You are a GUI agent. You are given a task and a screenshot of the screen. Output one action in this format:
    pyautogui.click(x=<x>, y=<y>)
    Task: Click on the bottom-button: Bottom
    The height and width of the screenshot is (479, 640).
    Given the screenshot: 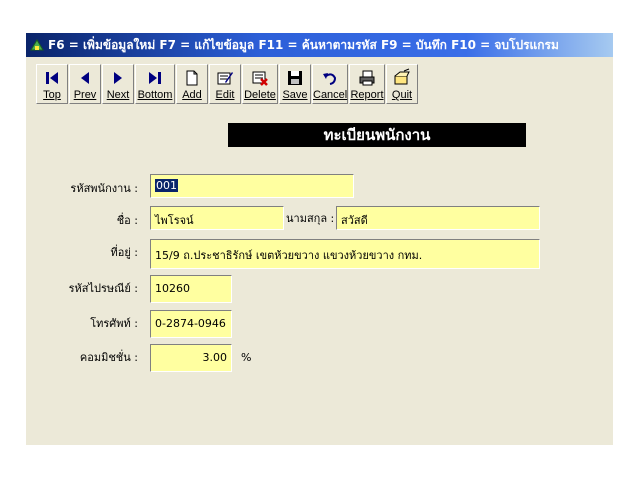 What is the action you would take?
    pyautogui.click(x=155, y=84)
    